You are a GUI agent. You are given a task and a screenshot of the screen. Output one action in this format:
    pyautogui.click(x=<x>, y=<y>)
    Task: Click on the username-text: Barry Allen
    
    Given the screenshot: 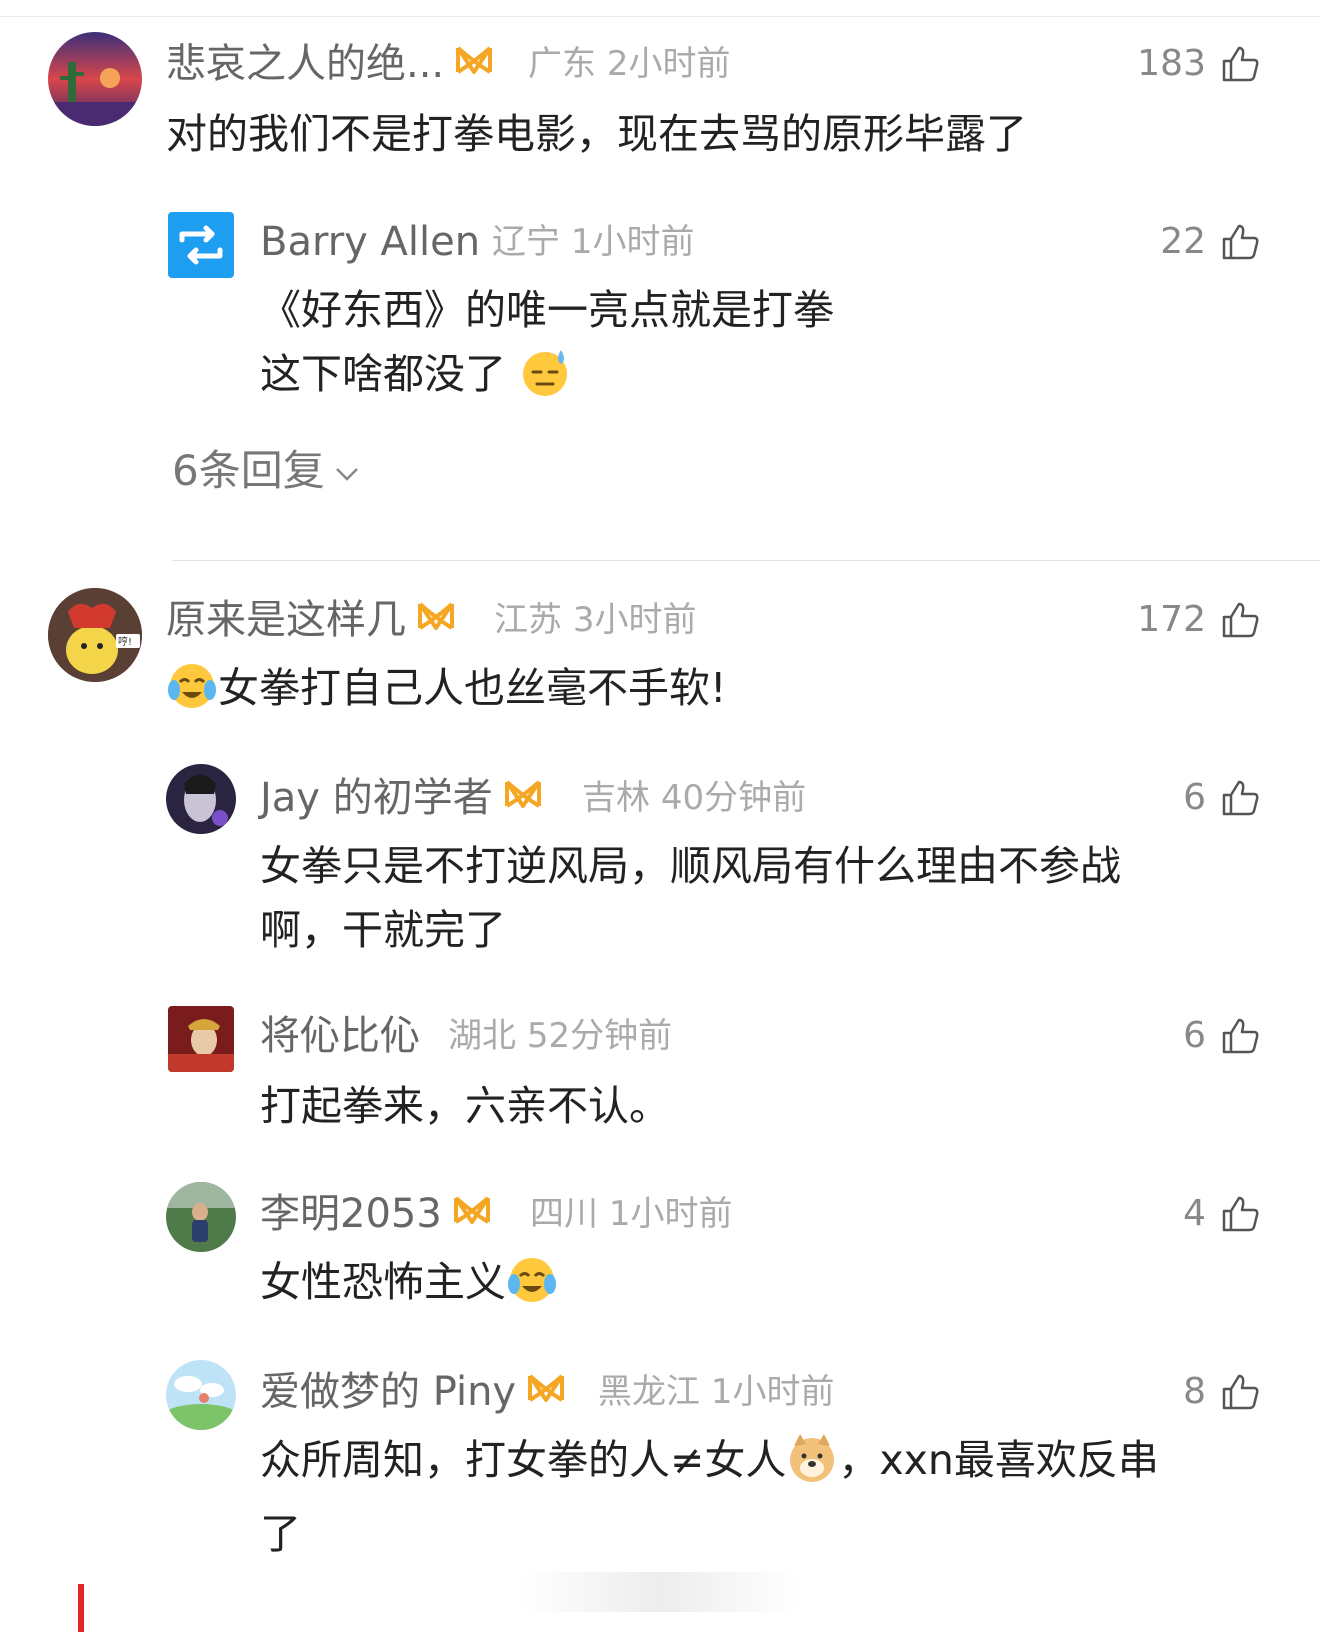 What is the action you would take?
    pyautogui.click(x=370, y=242)
    